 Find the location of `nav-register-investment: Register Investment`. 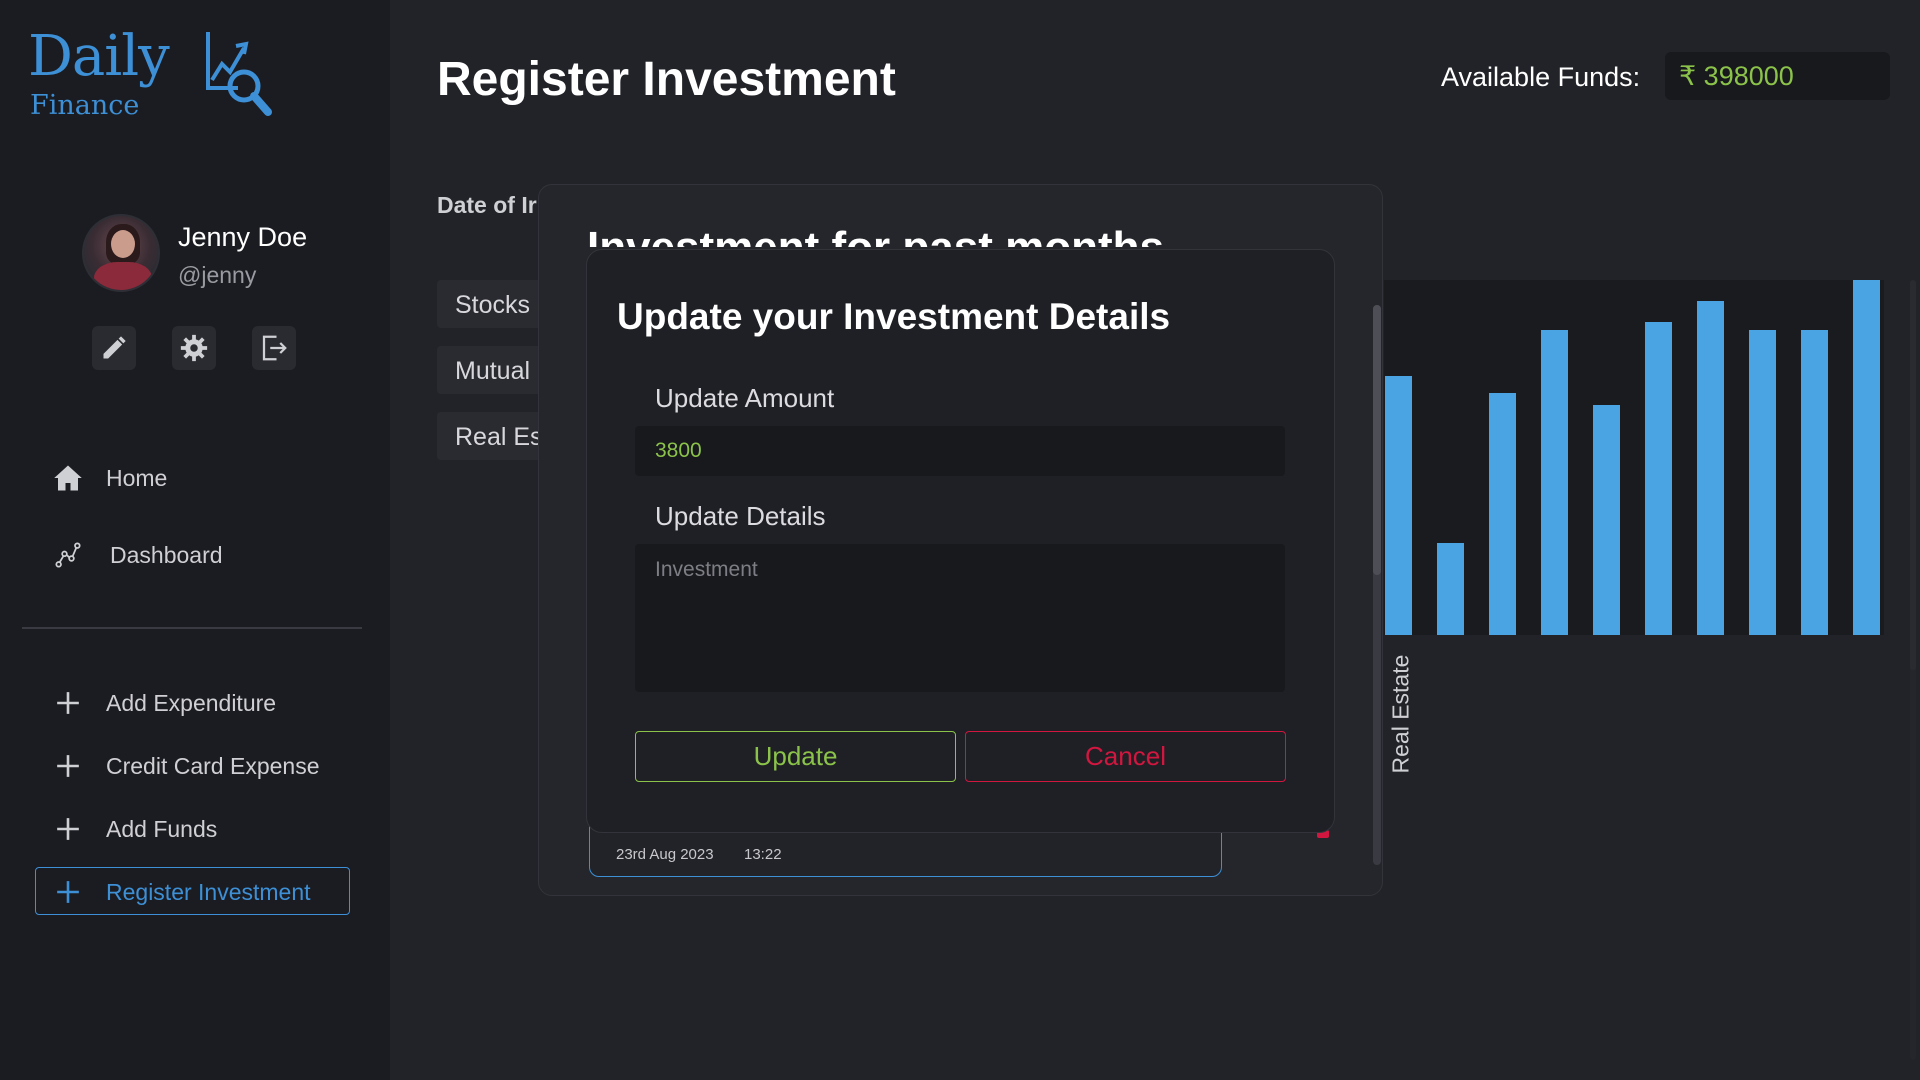

nav-register-investment: Register Investment is located at coordinates (210, 892).